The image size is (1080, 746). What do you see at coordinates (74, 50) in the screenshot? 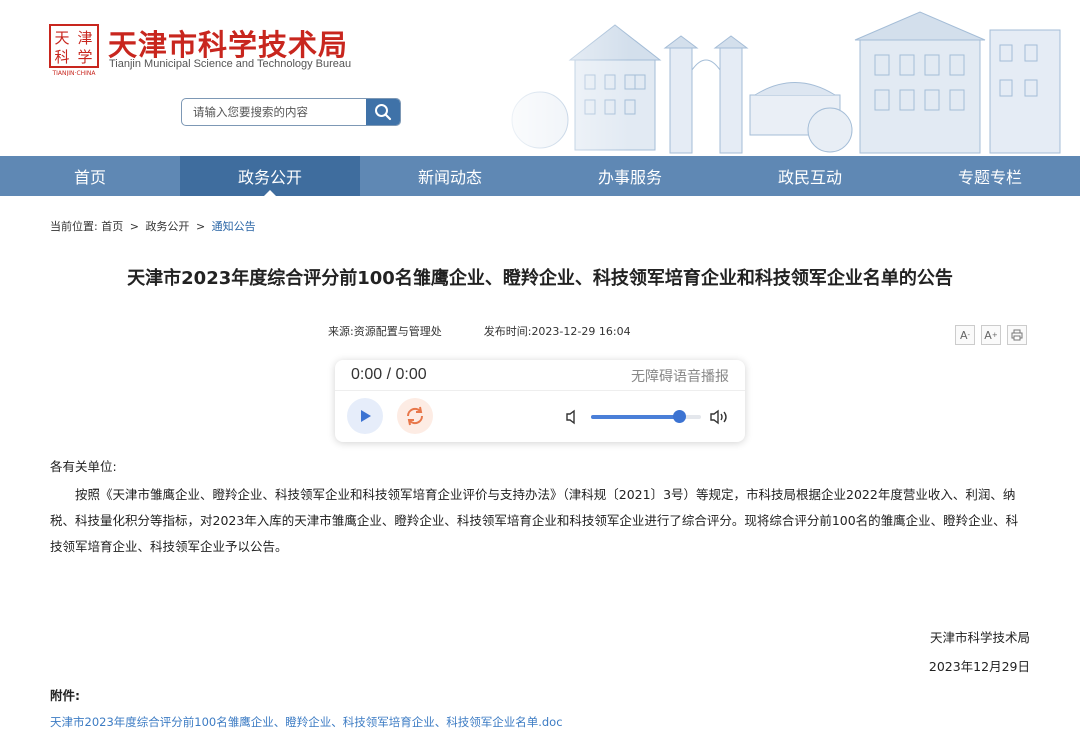
I see `tianjin-seal-logo: 天 津 科 学 TIANJIN·CHINA` at bounding box center [74, 50].